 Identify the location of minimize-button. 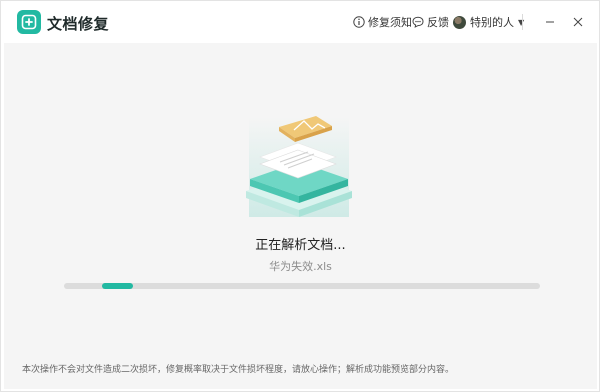
(550, 22).